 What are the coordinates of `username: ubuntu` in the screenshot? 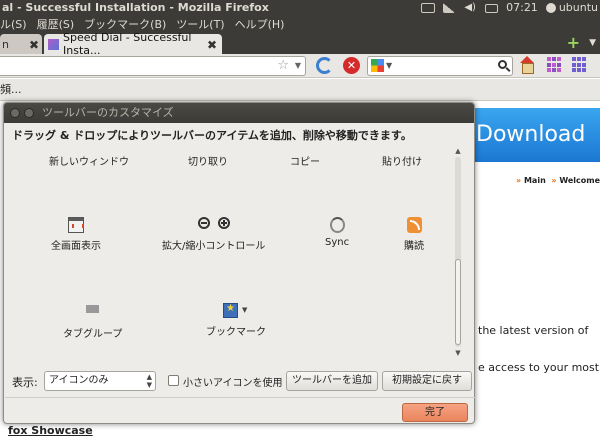 It's located at (578, 7).